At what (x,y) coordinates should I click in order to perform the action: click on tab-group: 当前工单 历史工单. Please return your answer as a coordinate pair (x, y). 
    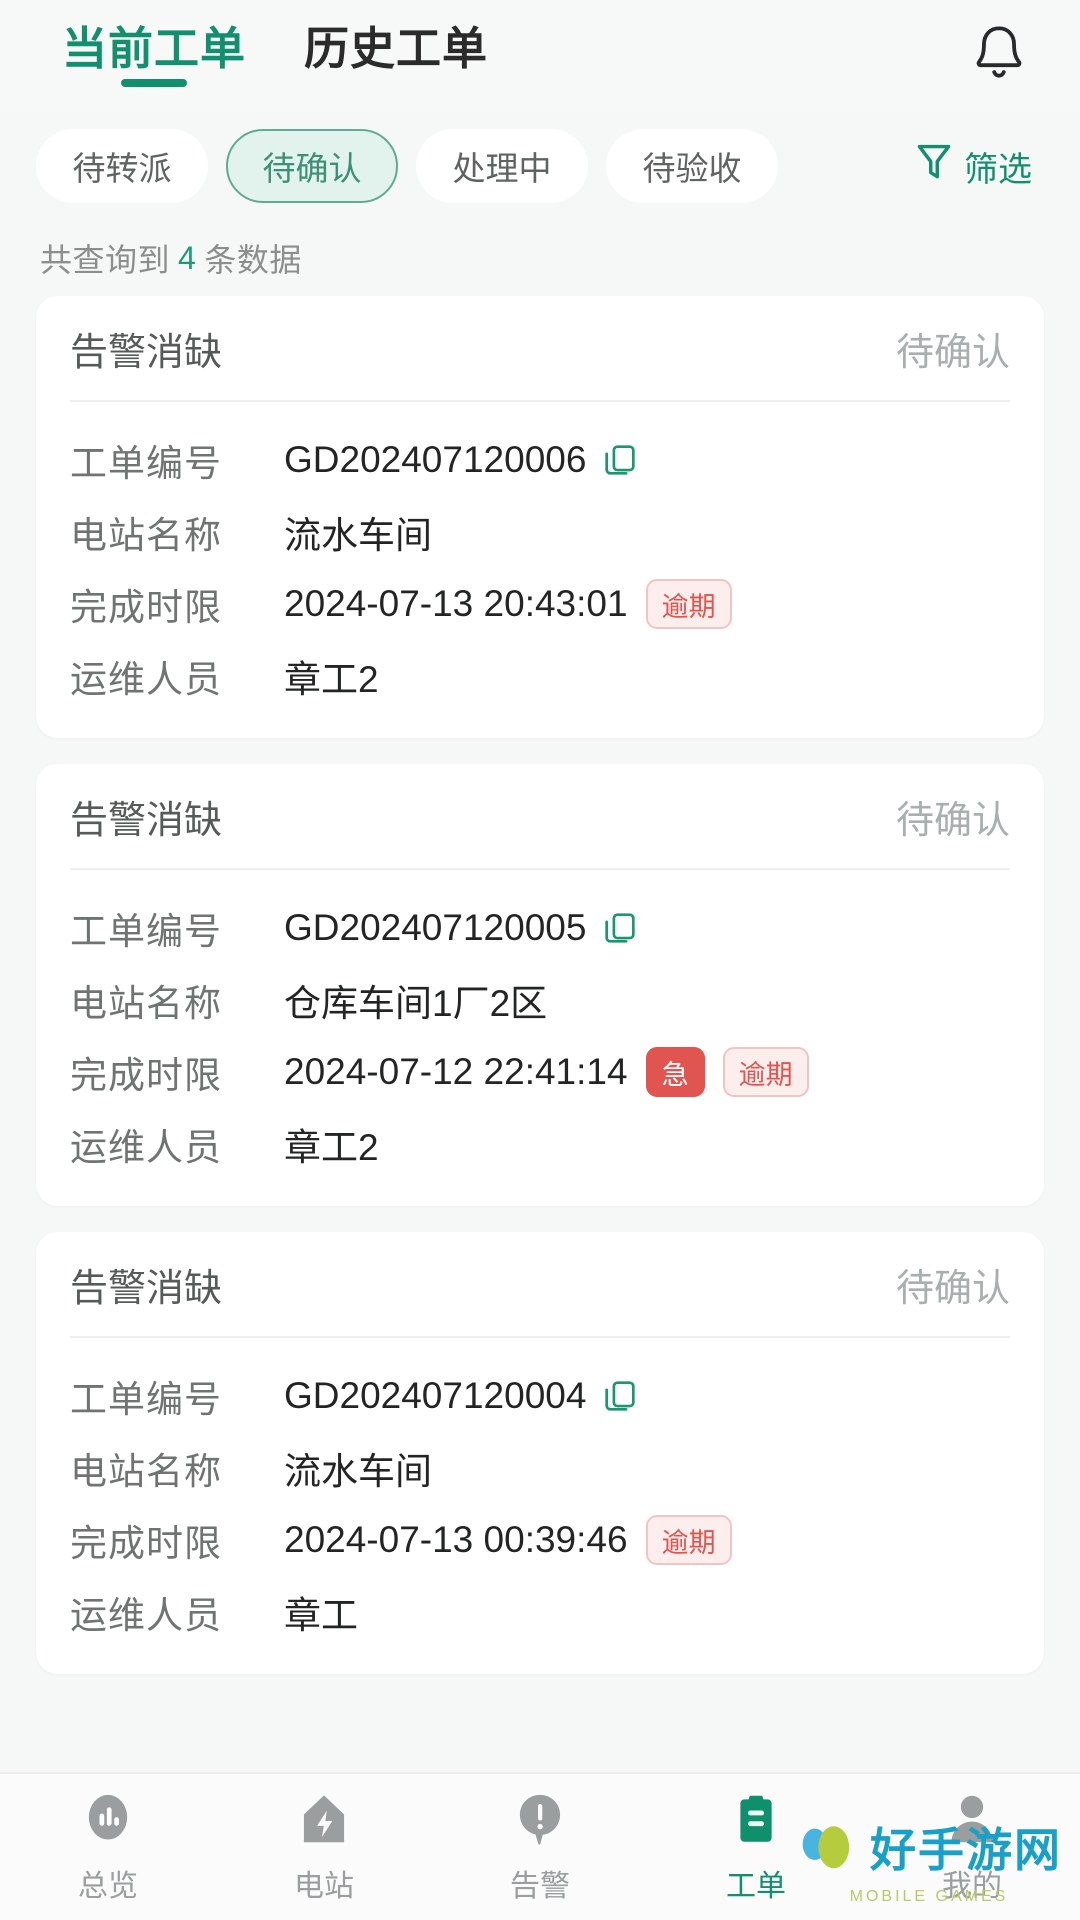
    Looking at the image, I should click on (275, 56).